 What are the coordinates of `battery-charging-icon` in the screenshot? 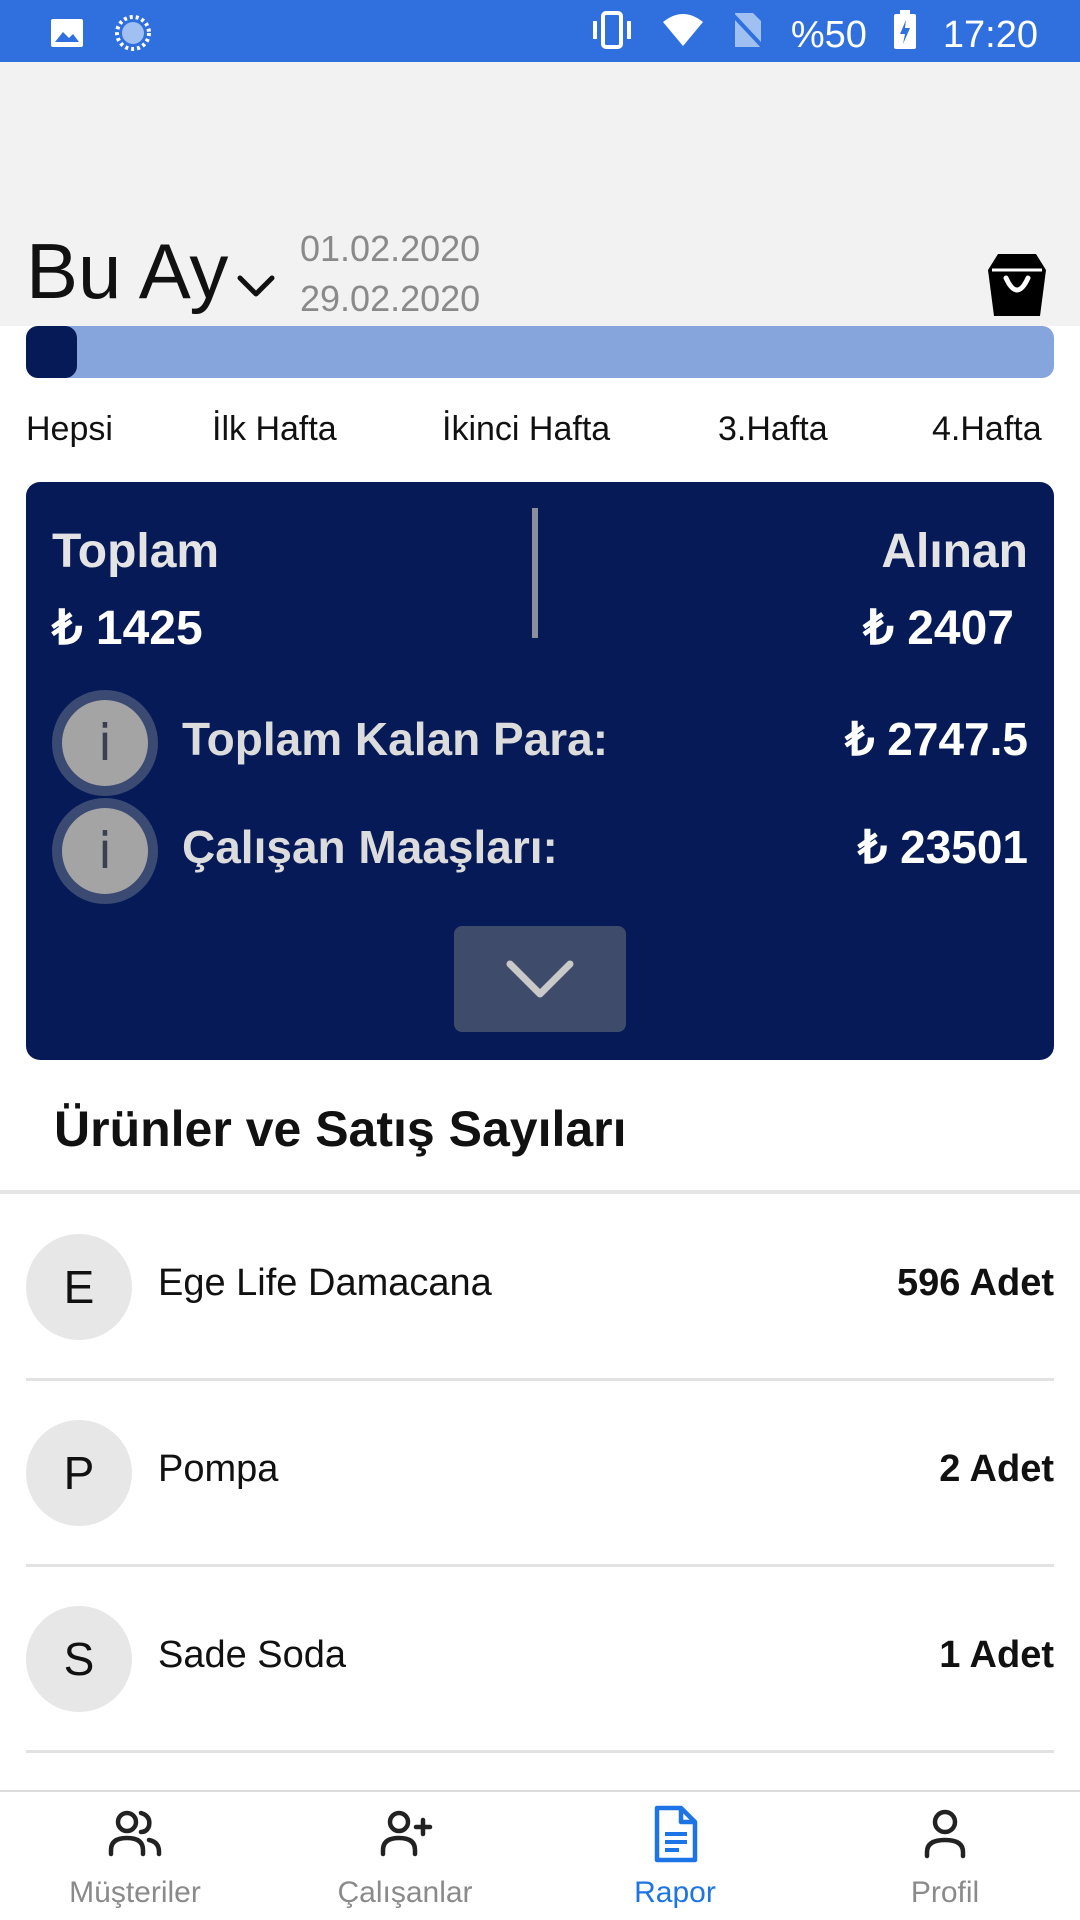 It's located at (905, 35).